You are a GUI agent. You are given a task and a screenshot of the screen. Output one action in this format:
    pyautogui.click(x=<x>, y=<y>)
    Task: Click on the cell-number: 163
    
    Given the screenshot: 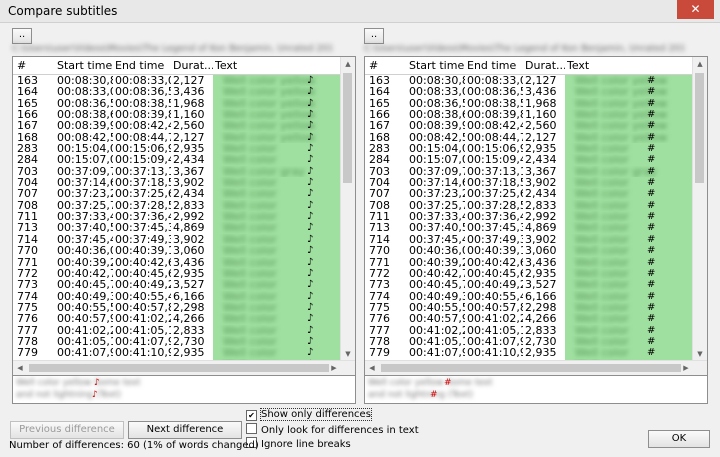 What is the action you would take?
    pyautogui.click(x=27, y=80)
    